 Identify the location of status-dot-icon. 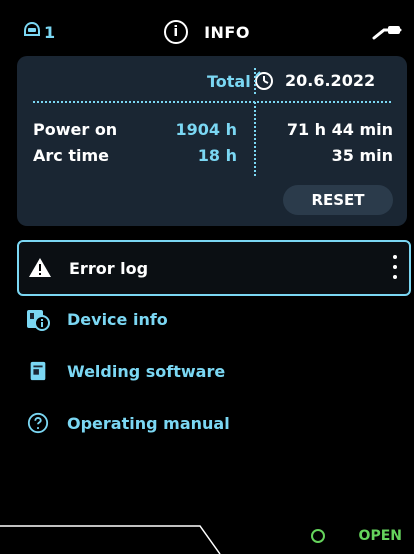
(317, 536).